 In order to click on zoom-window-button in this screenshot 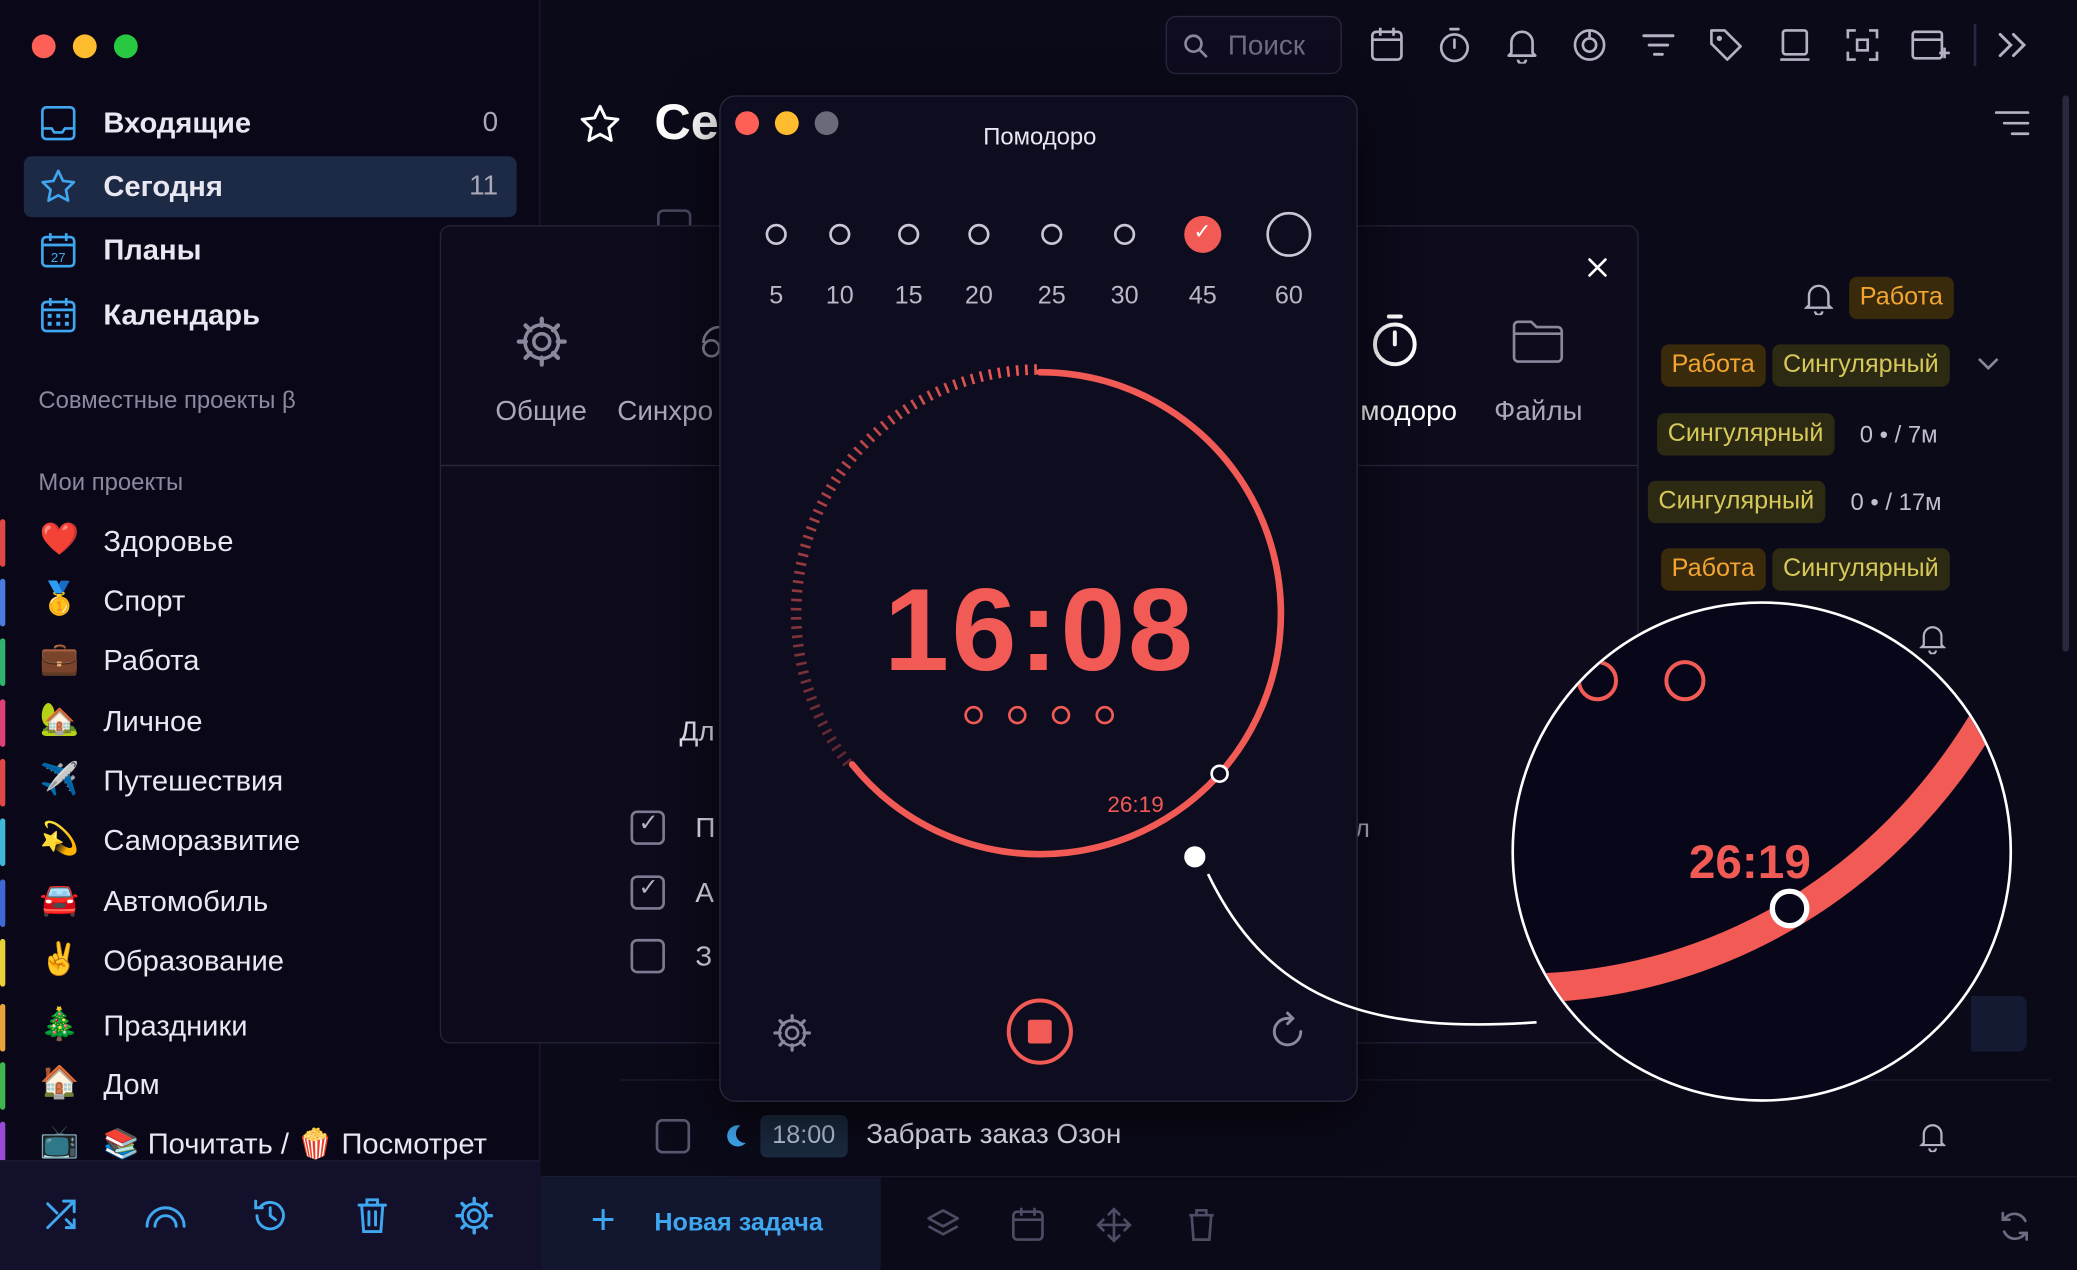, I will do `click(125, 46)`.